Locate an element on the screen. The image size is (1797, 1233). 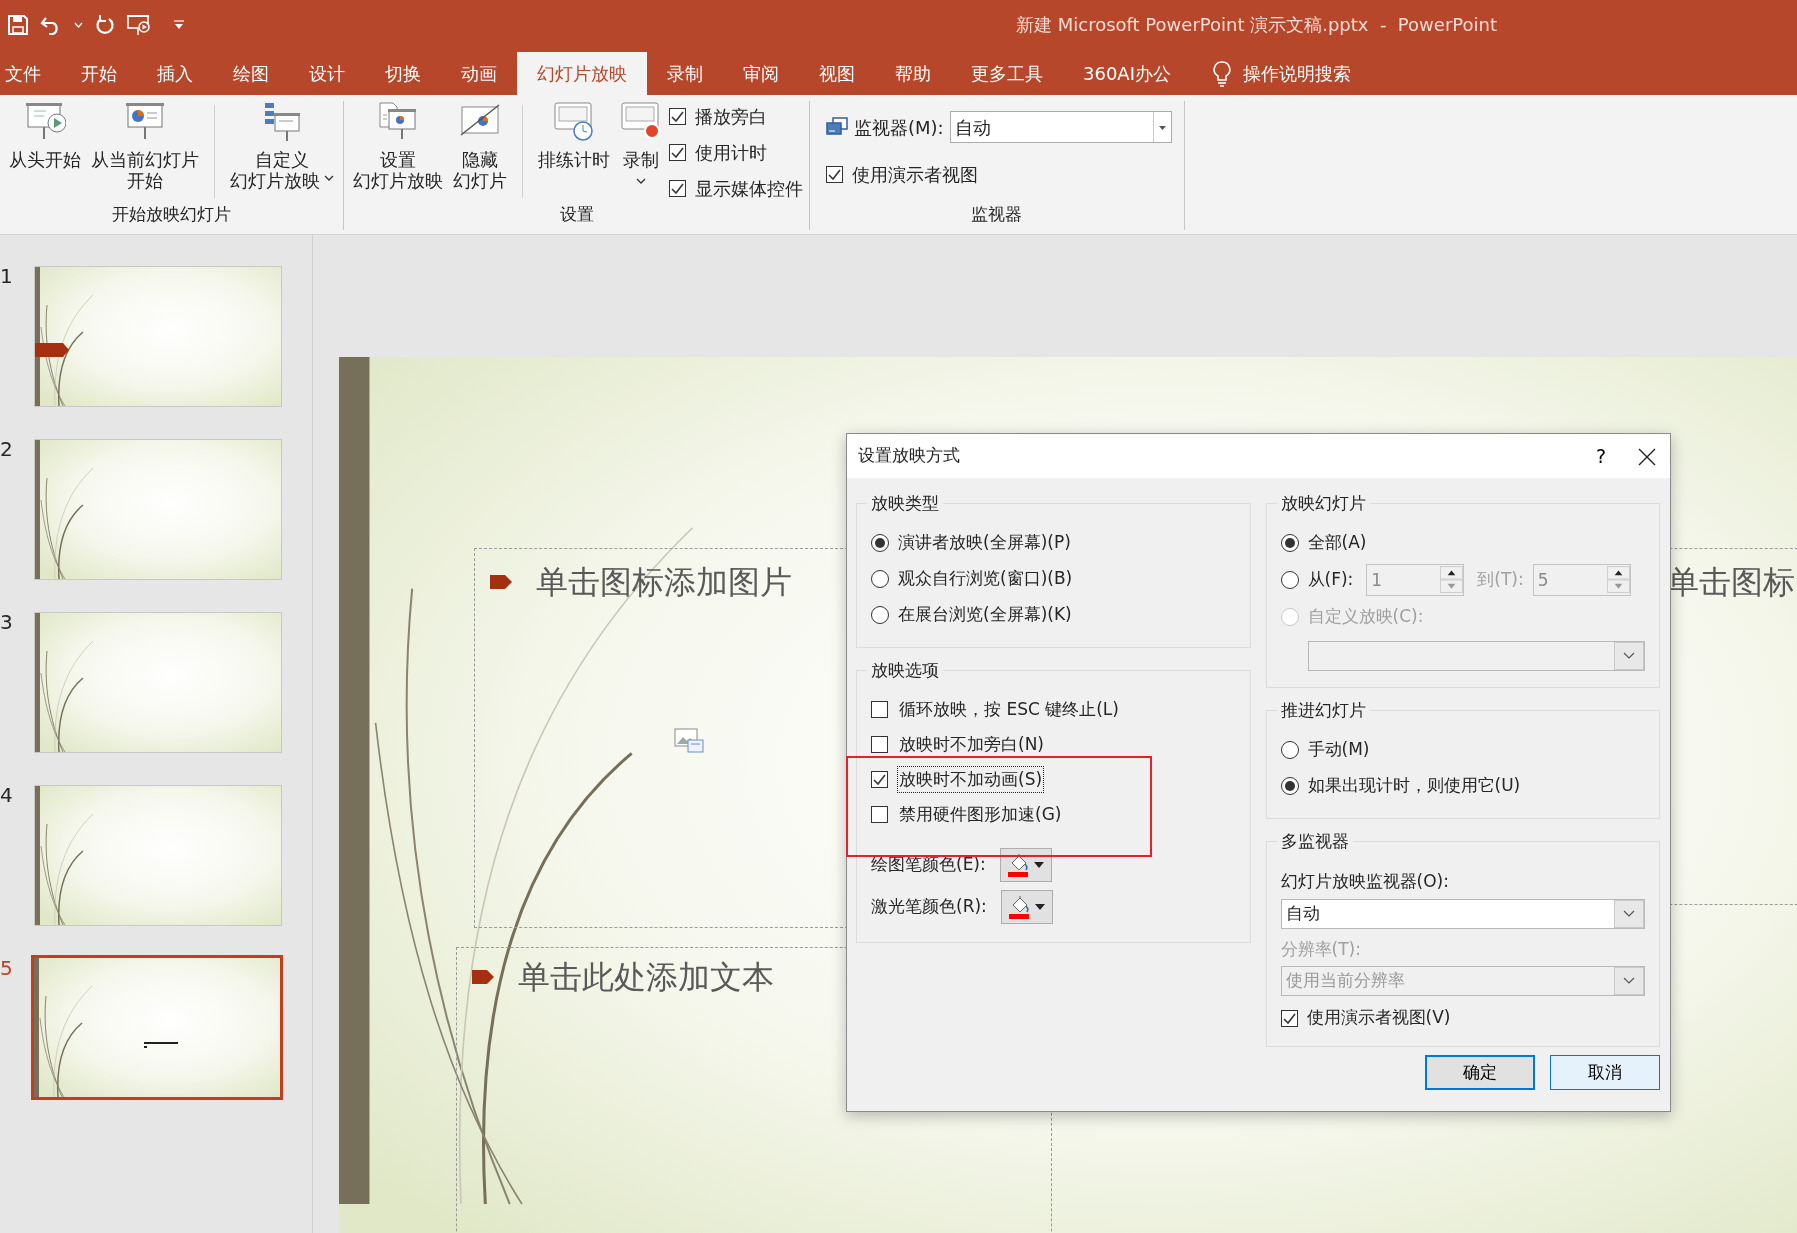
checkbox-label: 放映时不加动画(S) is located at coordinates (971, 779).